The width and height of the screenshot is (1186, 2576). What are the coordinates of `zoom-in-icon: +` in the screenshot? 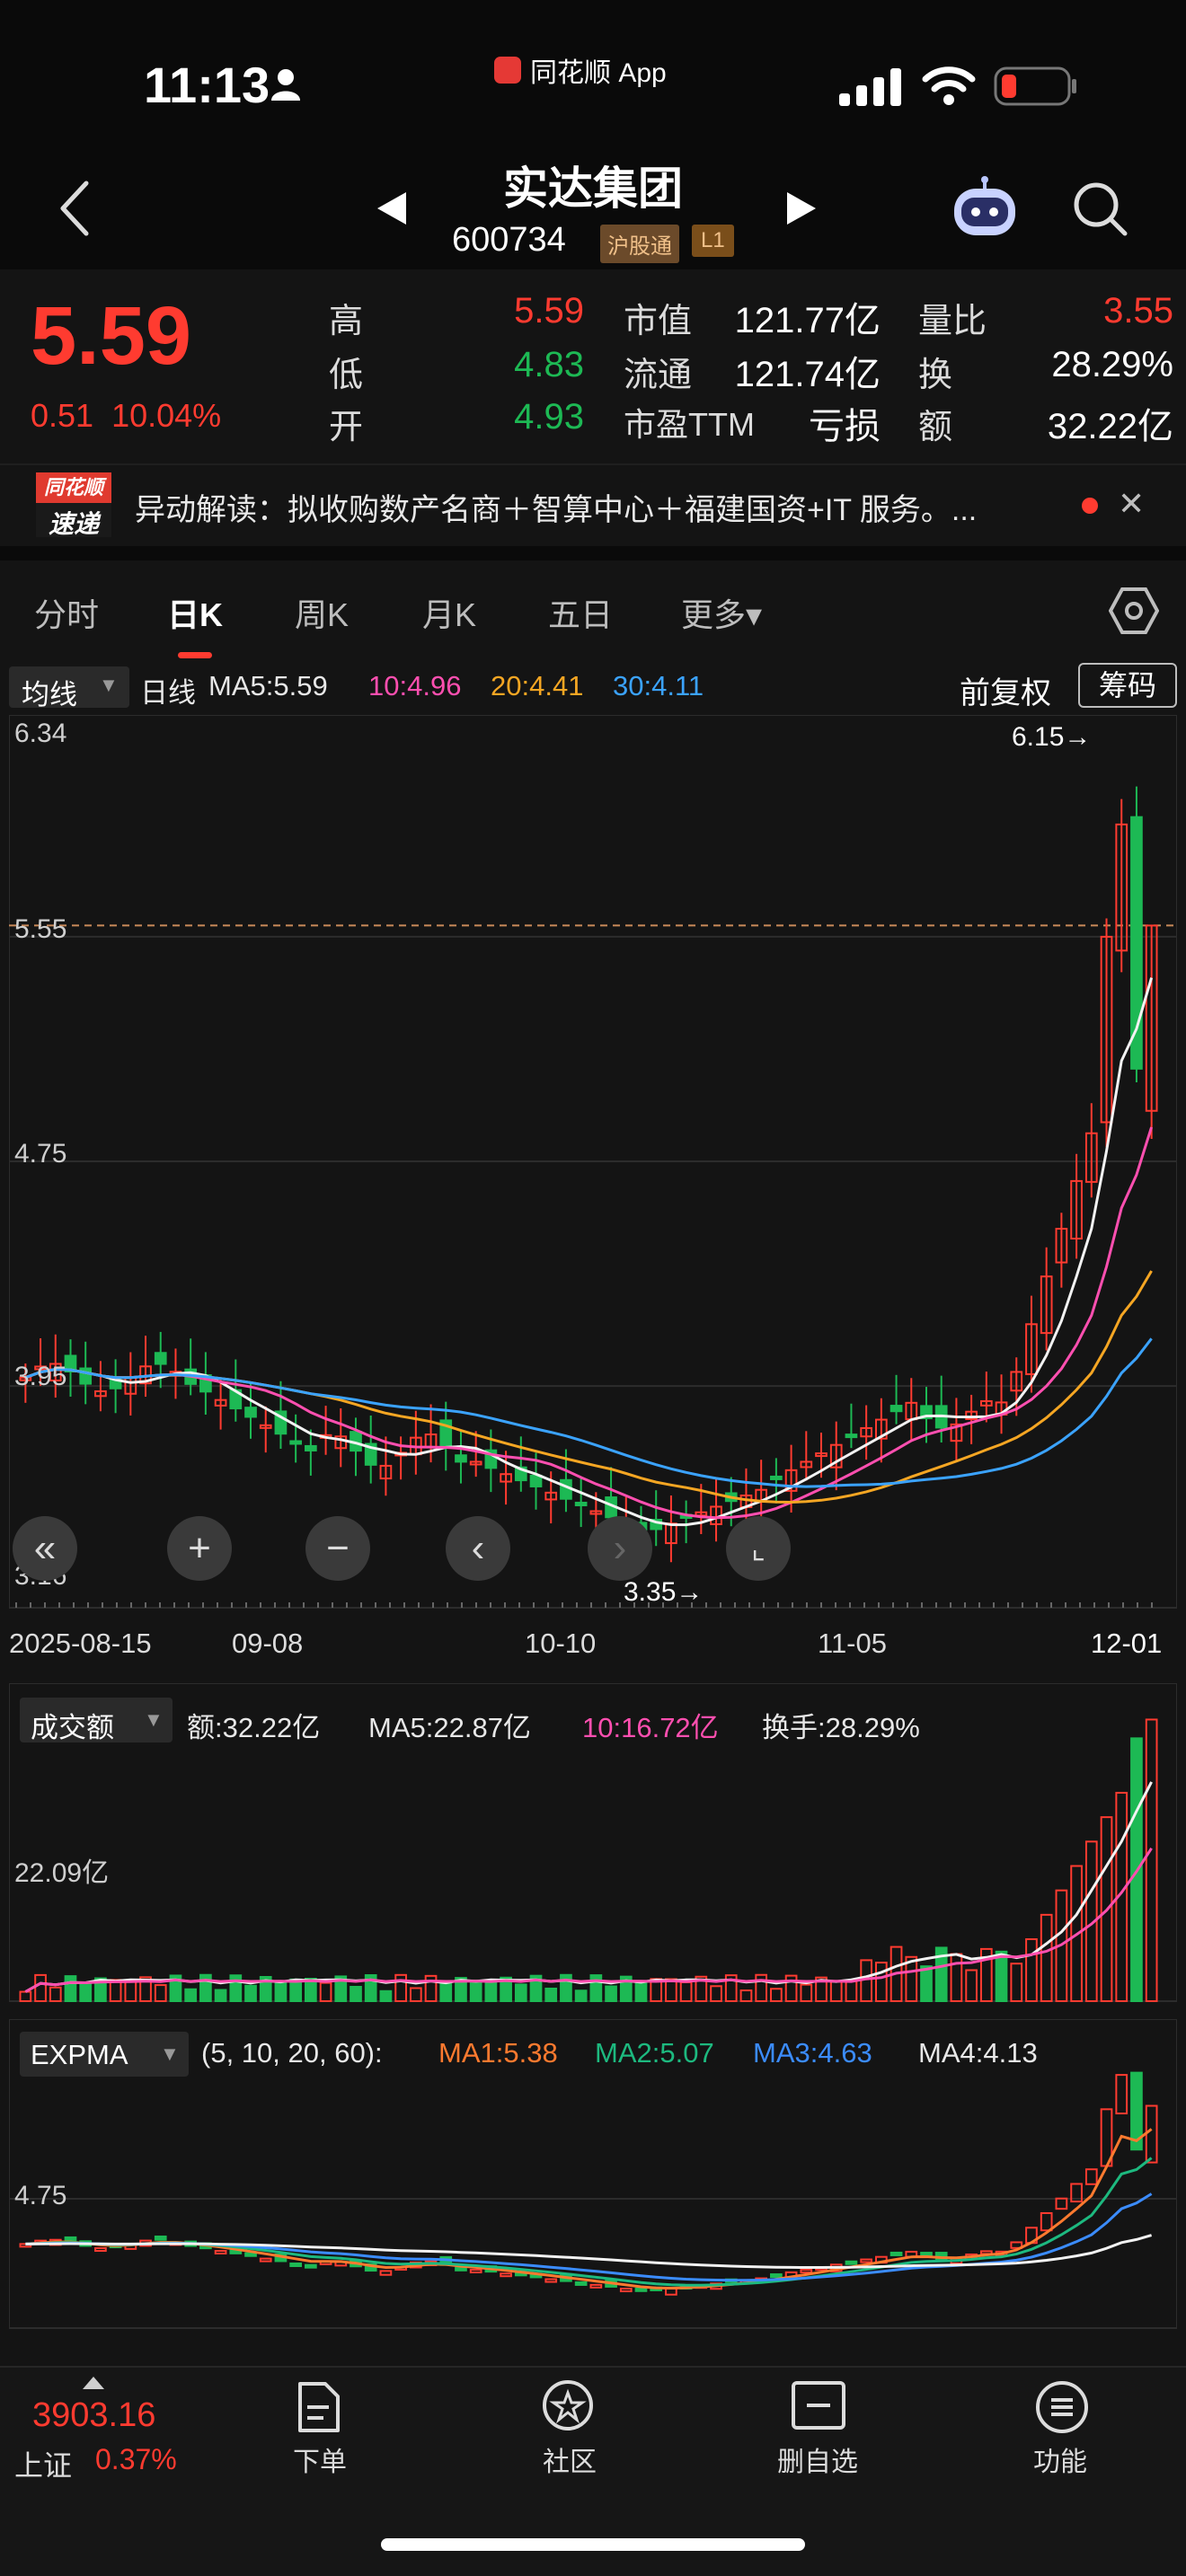 It's located at (199, 1548).